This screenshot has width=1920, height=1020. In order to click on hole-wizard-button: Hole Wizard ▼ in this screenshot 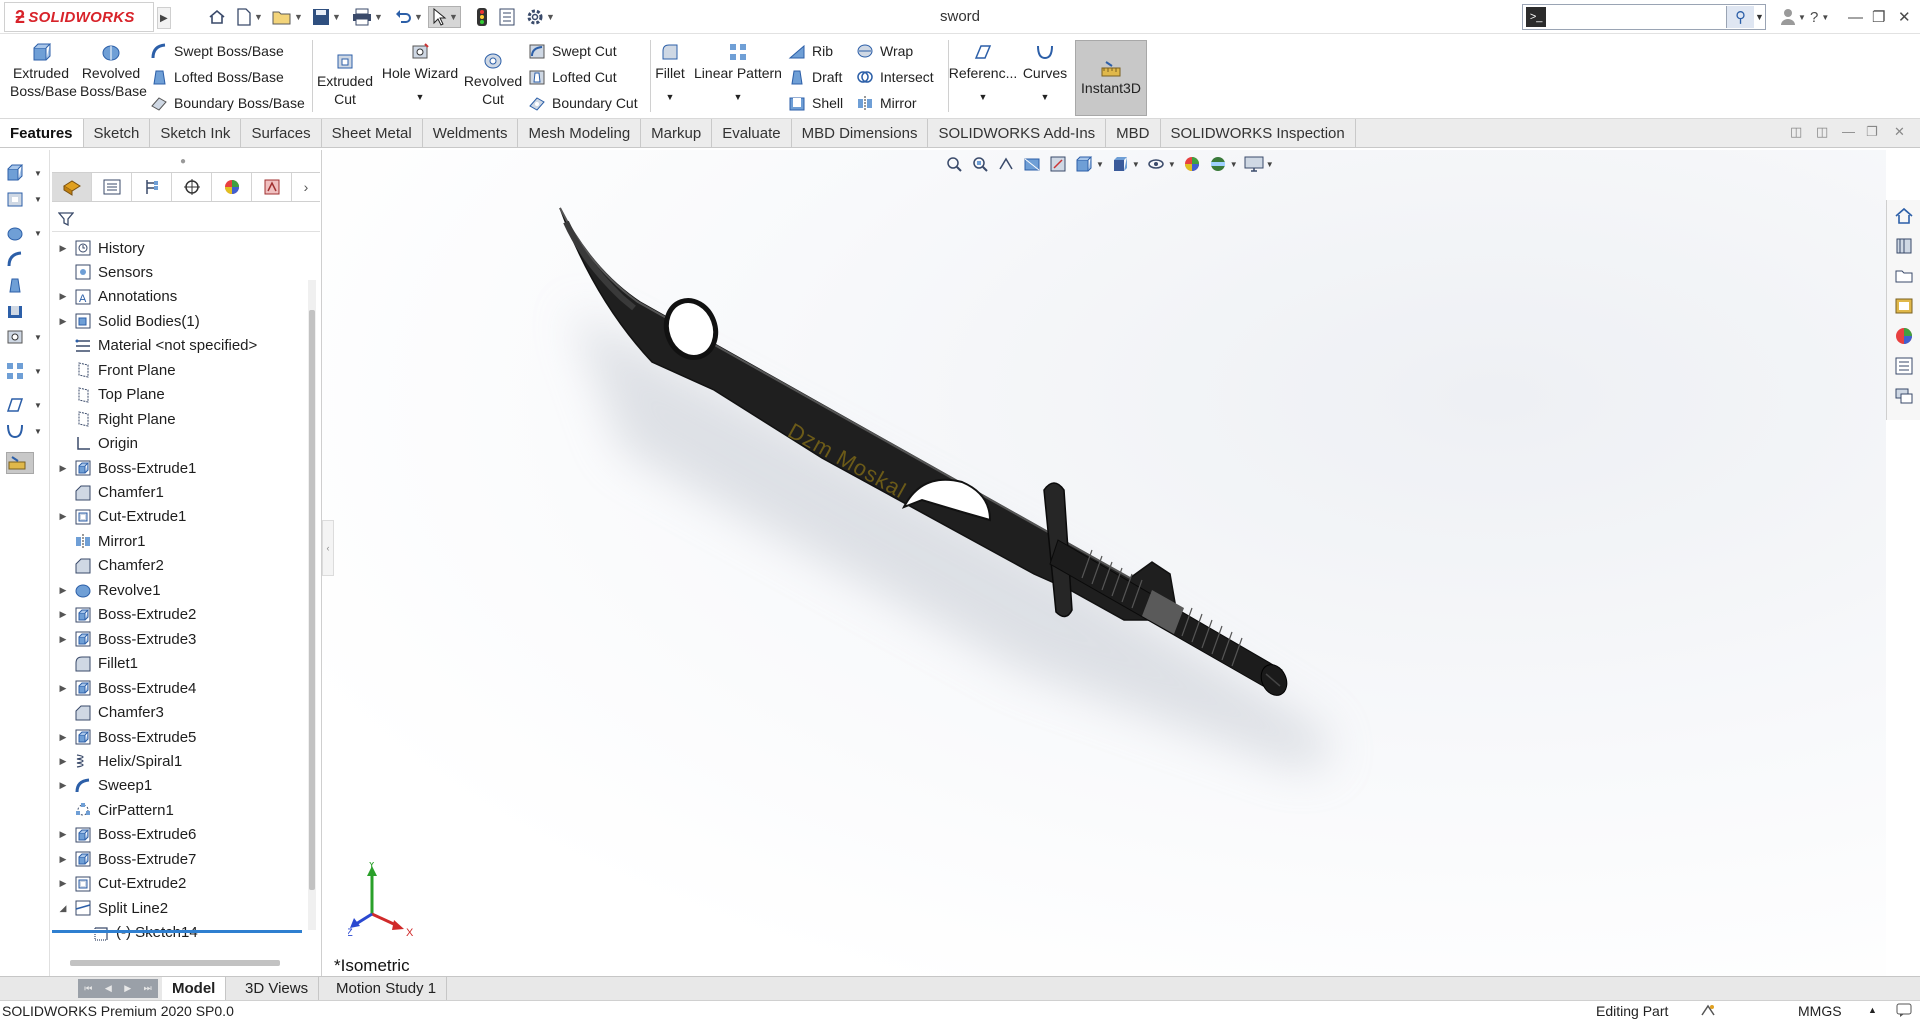, I will do `click(420, 74)`.